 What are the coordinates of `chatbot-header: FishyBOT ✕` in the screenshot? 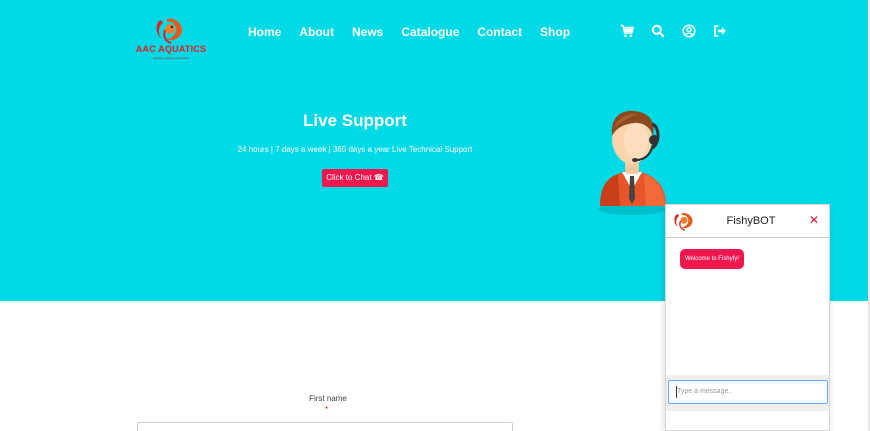 It's located at (747, 221).